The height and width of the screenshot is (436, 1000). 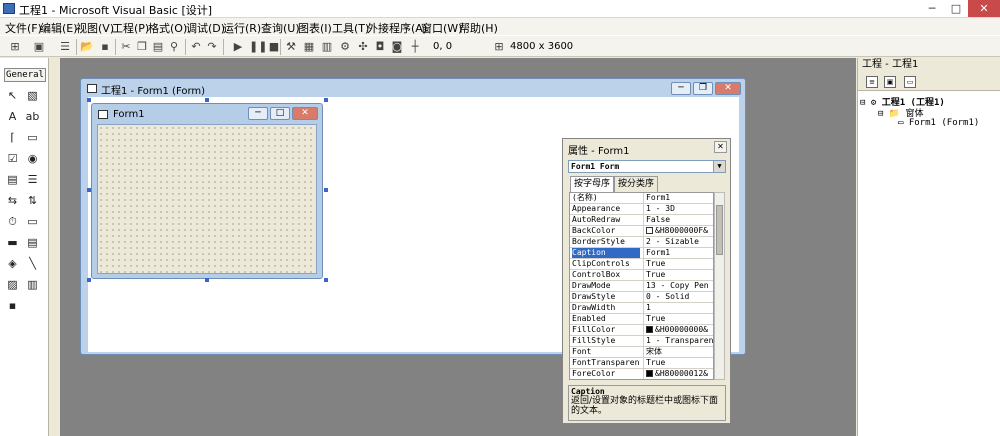 I want to click on toggle-folders-icon: ▭, so click(x=910, y=82).